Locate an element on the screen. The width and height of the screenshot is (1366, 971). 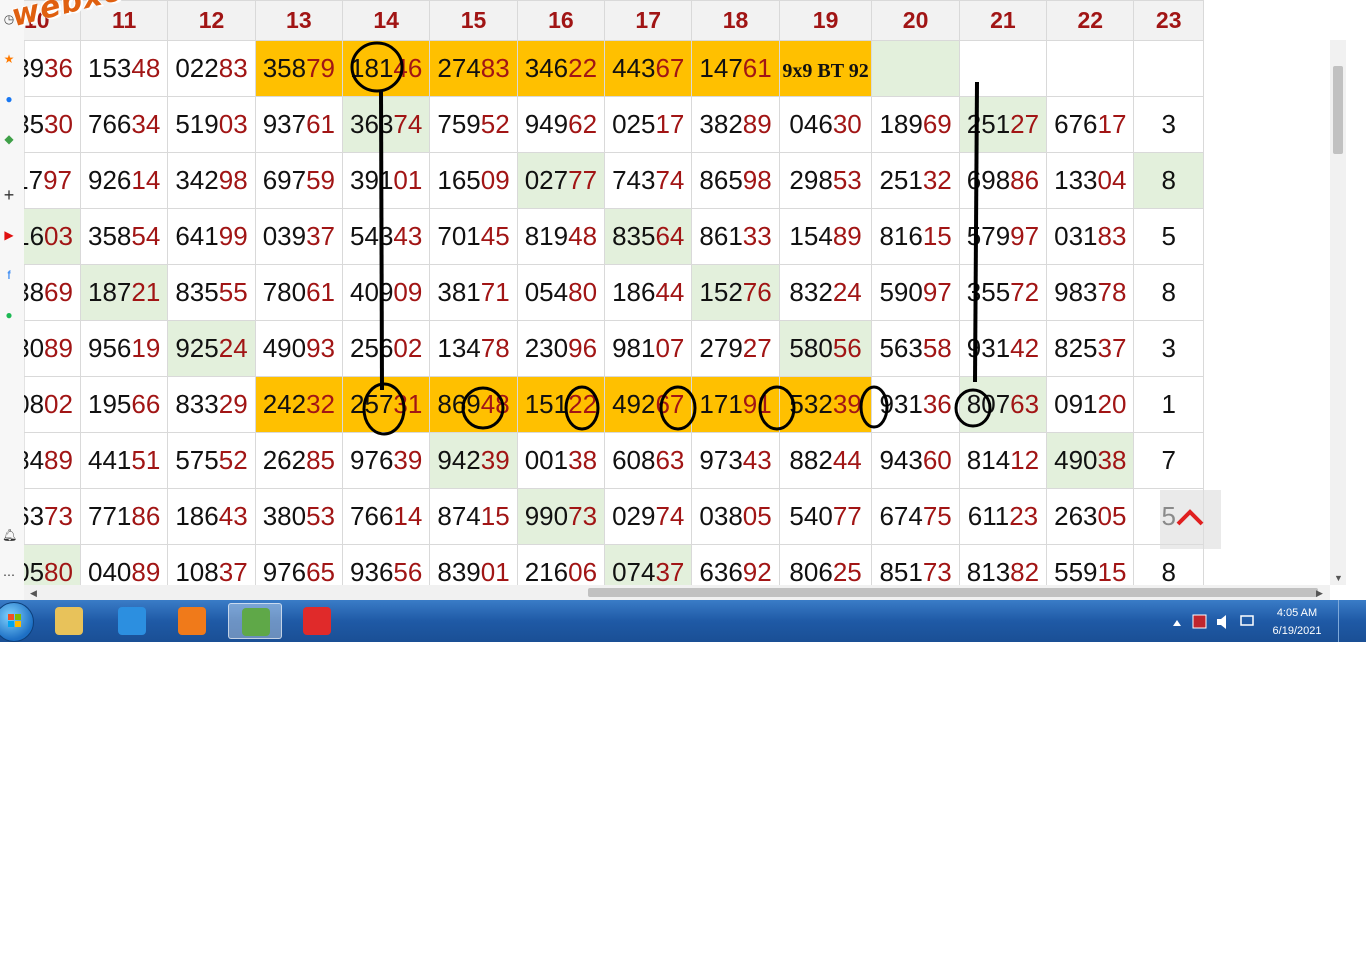
number-last-two-digits: 89 is located at coordinates (847, 236).